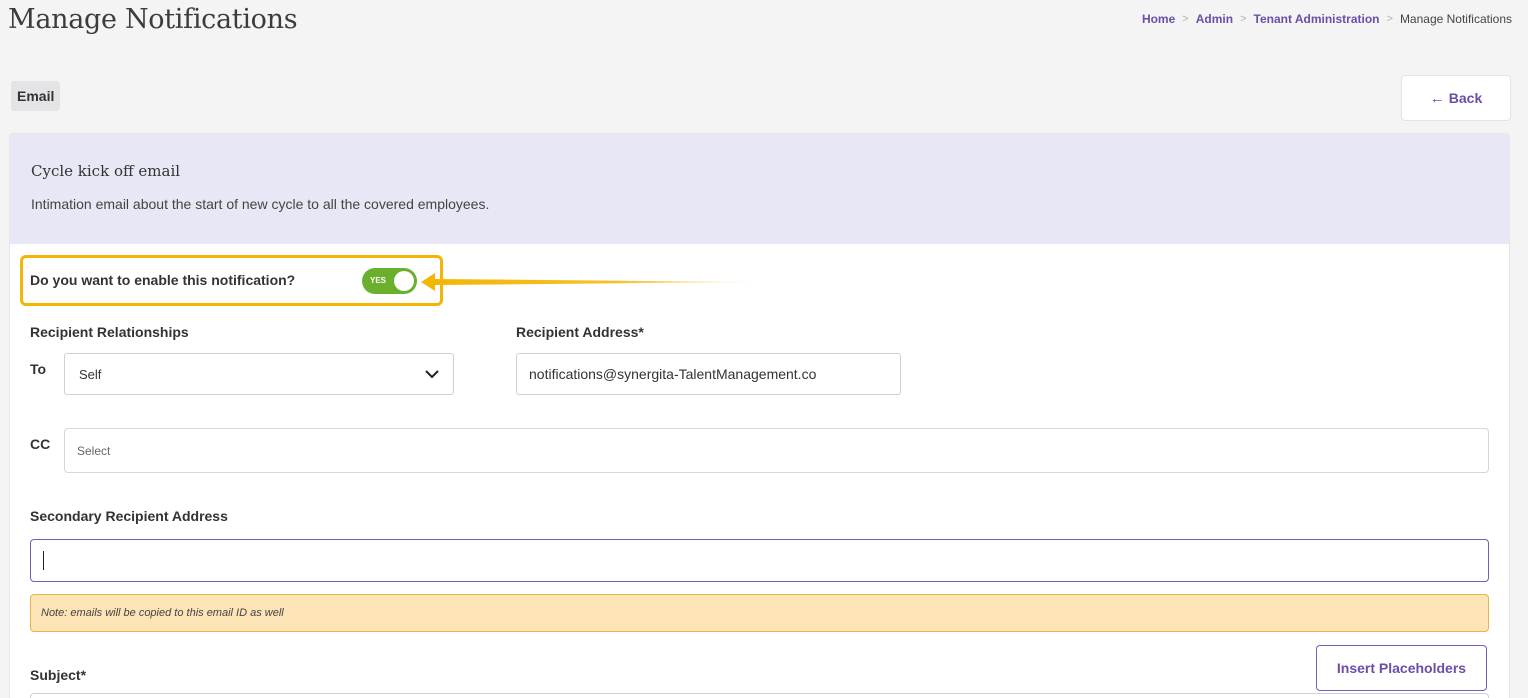 The width and height of the screenshot is (1528, 698). I want to click on back-button-label: Back, so click(1465, 98).